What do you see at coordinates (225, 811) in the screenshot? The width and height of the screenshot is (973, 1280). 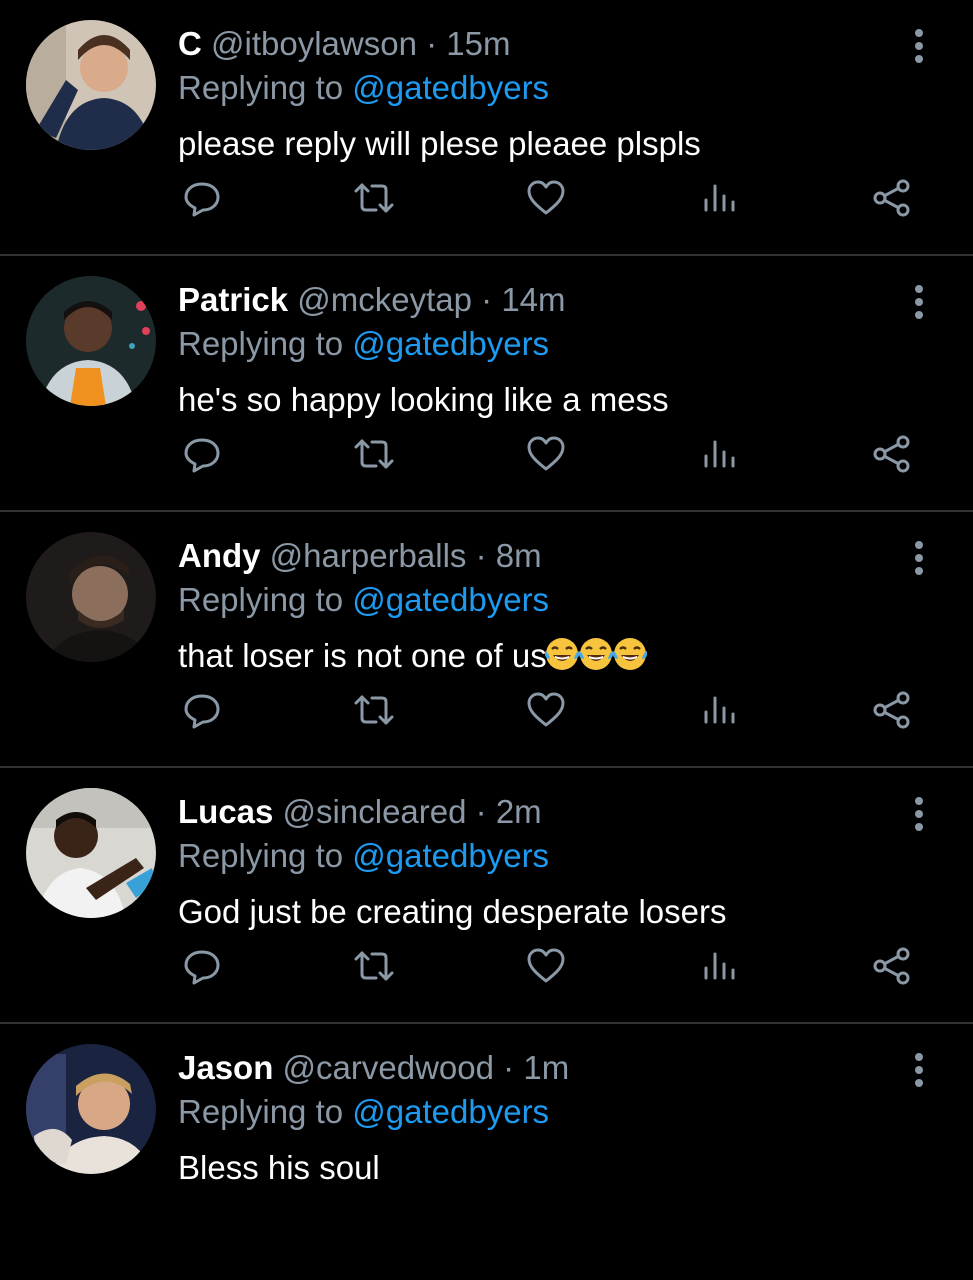 I see `display-name: Lucas` at bounding box center [225, 811].